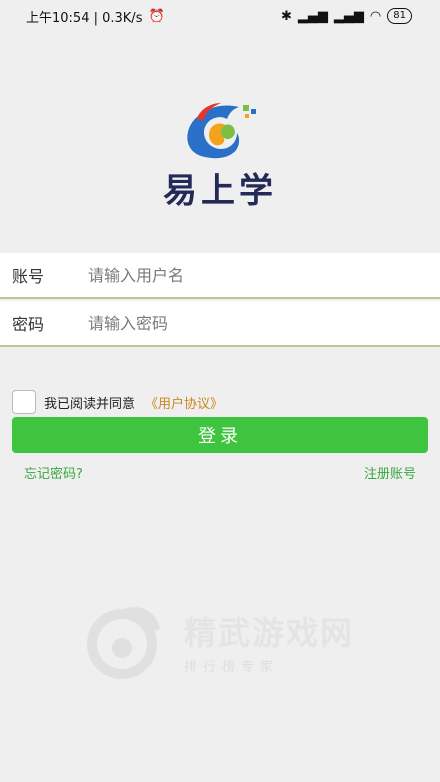 The width and height of the screenshot is (440, 782). What do you see at coordinates (53, 472) in the screenshot?
I see `forgot-password-link: 忘记密码?` at bounding box center [53, 472].